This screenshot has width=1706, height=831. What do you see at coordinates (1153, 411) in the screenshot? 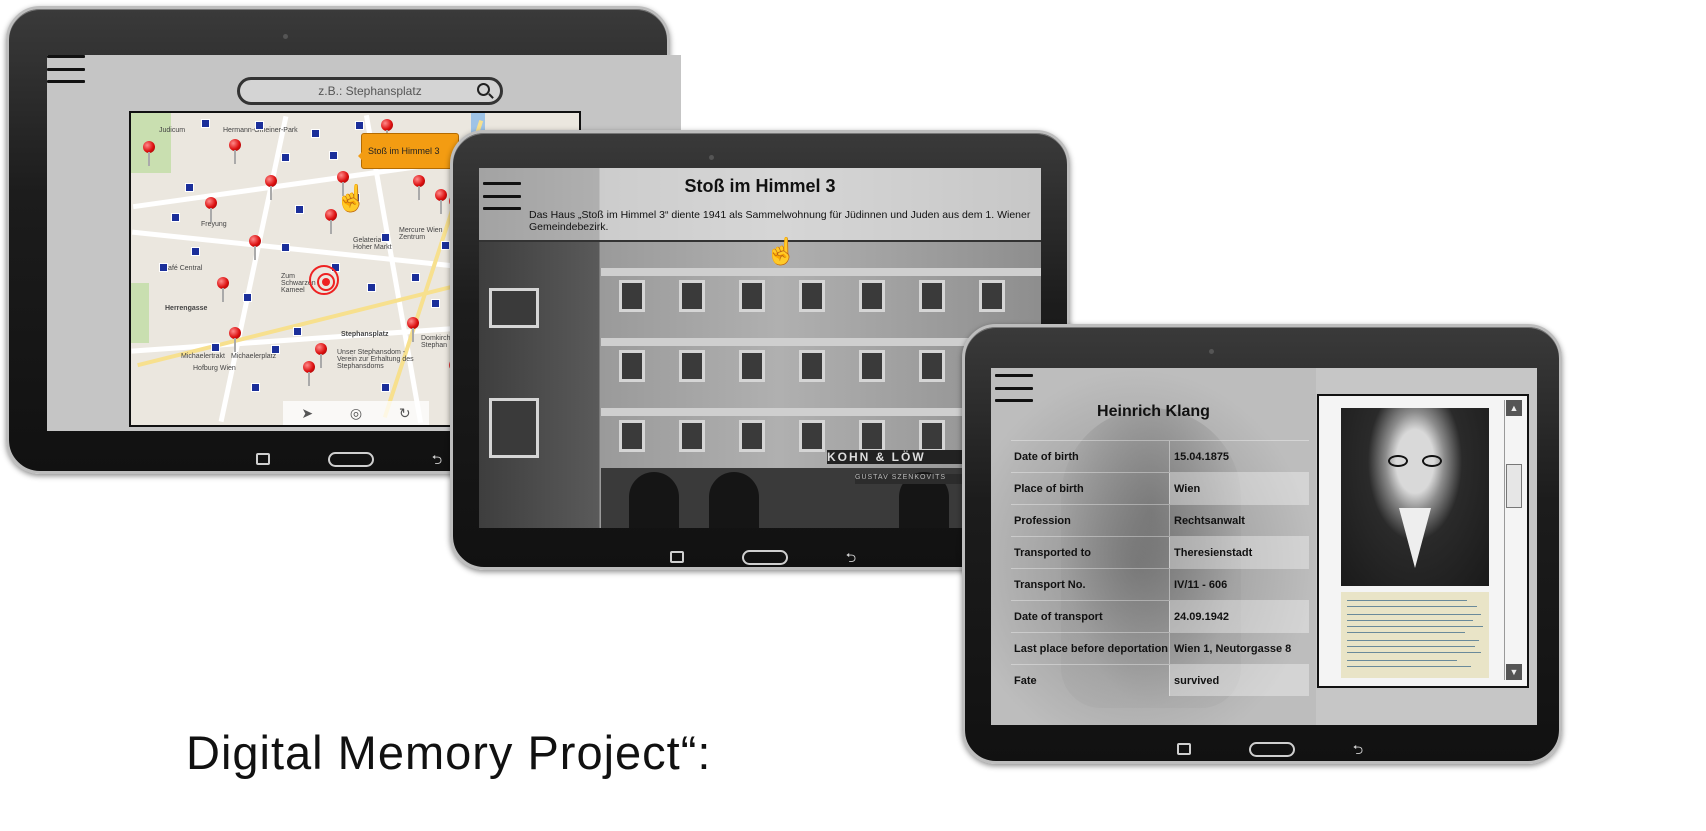
I see `person-name: Heinrich Klang` at bounding box center [1153, 411].